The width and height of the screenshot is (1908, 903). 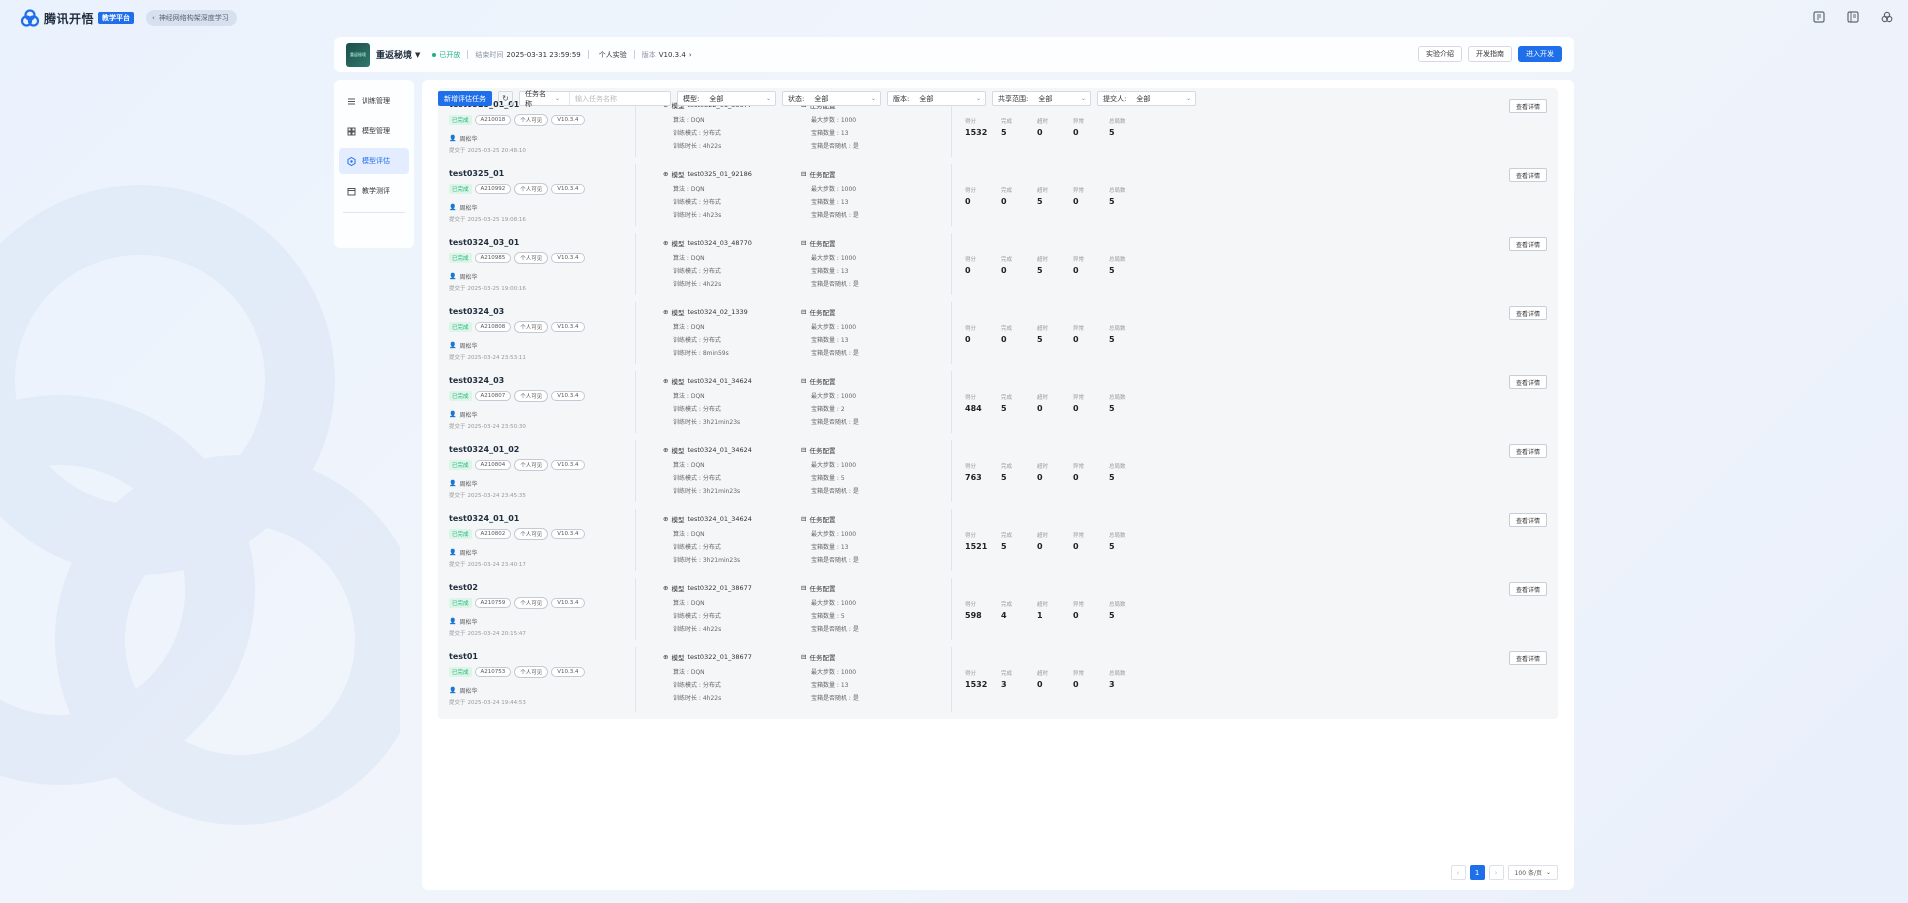 I want to click on chevron-down-icon: ⌄, so click(x=978, y=98).